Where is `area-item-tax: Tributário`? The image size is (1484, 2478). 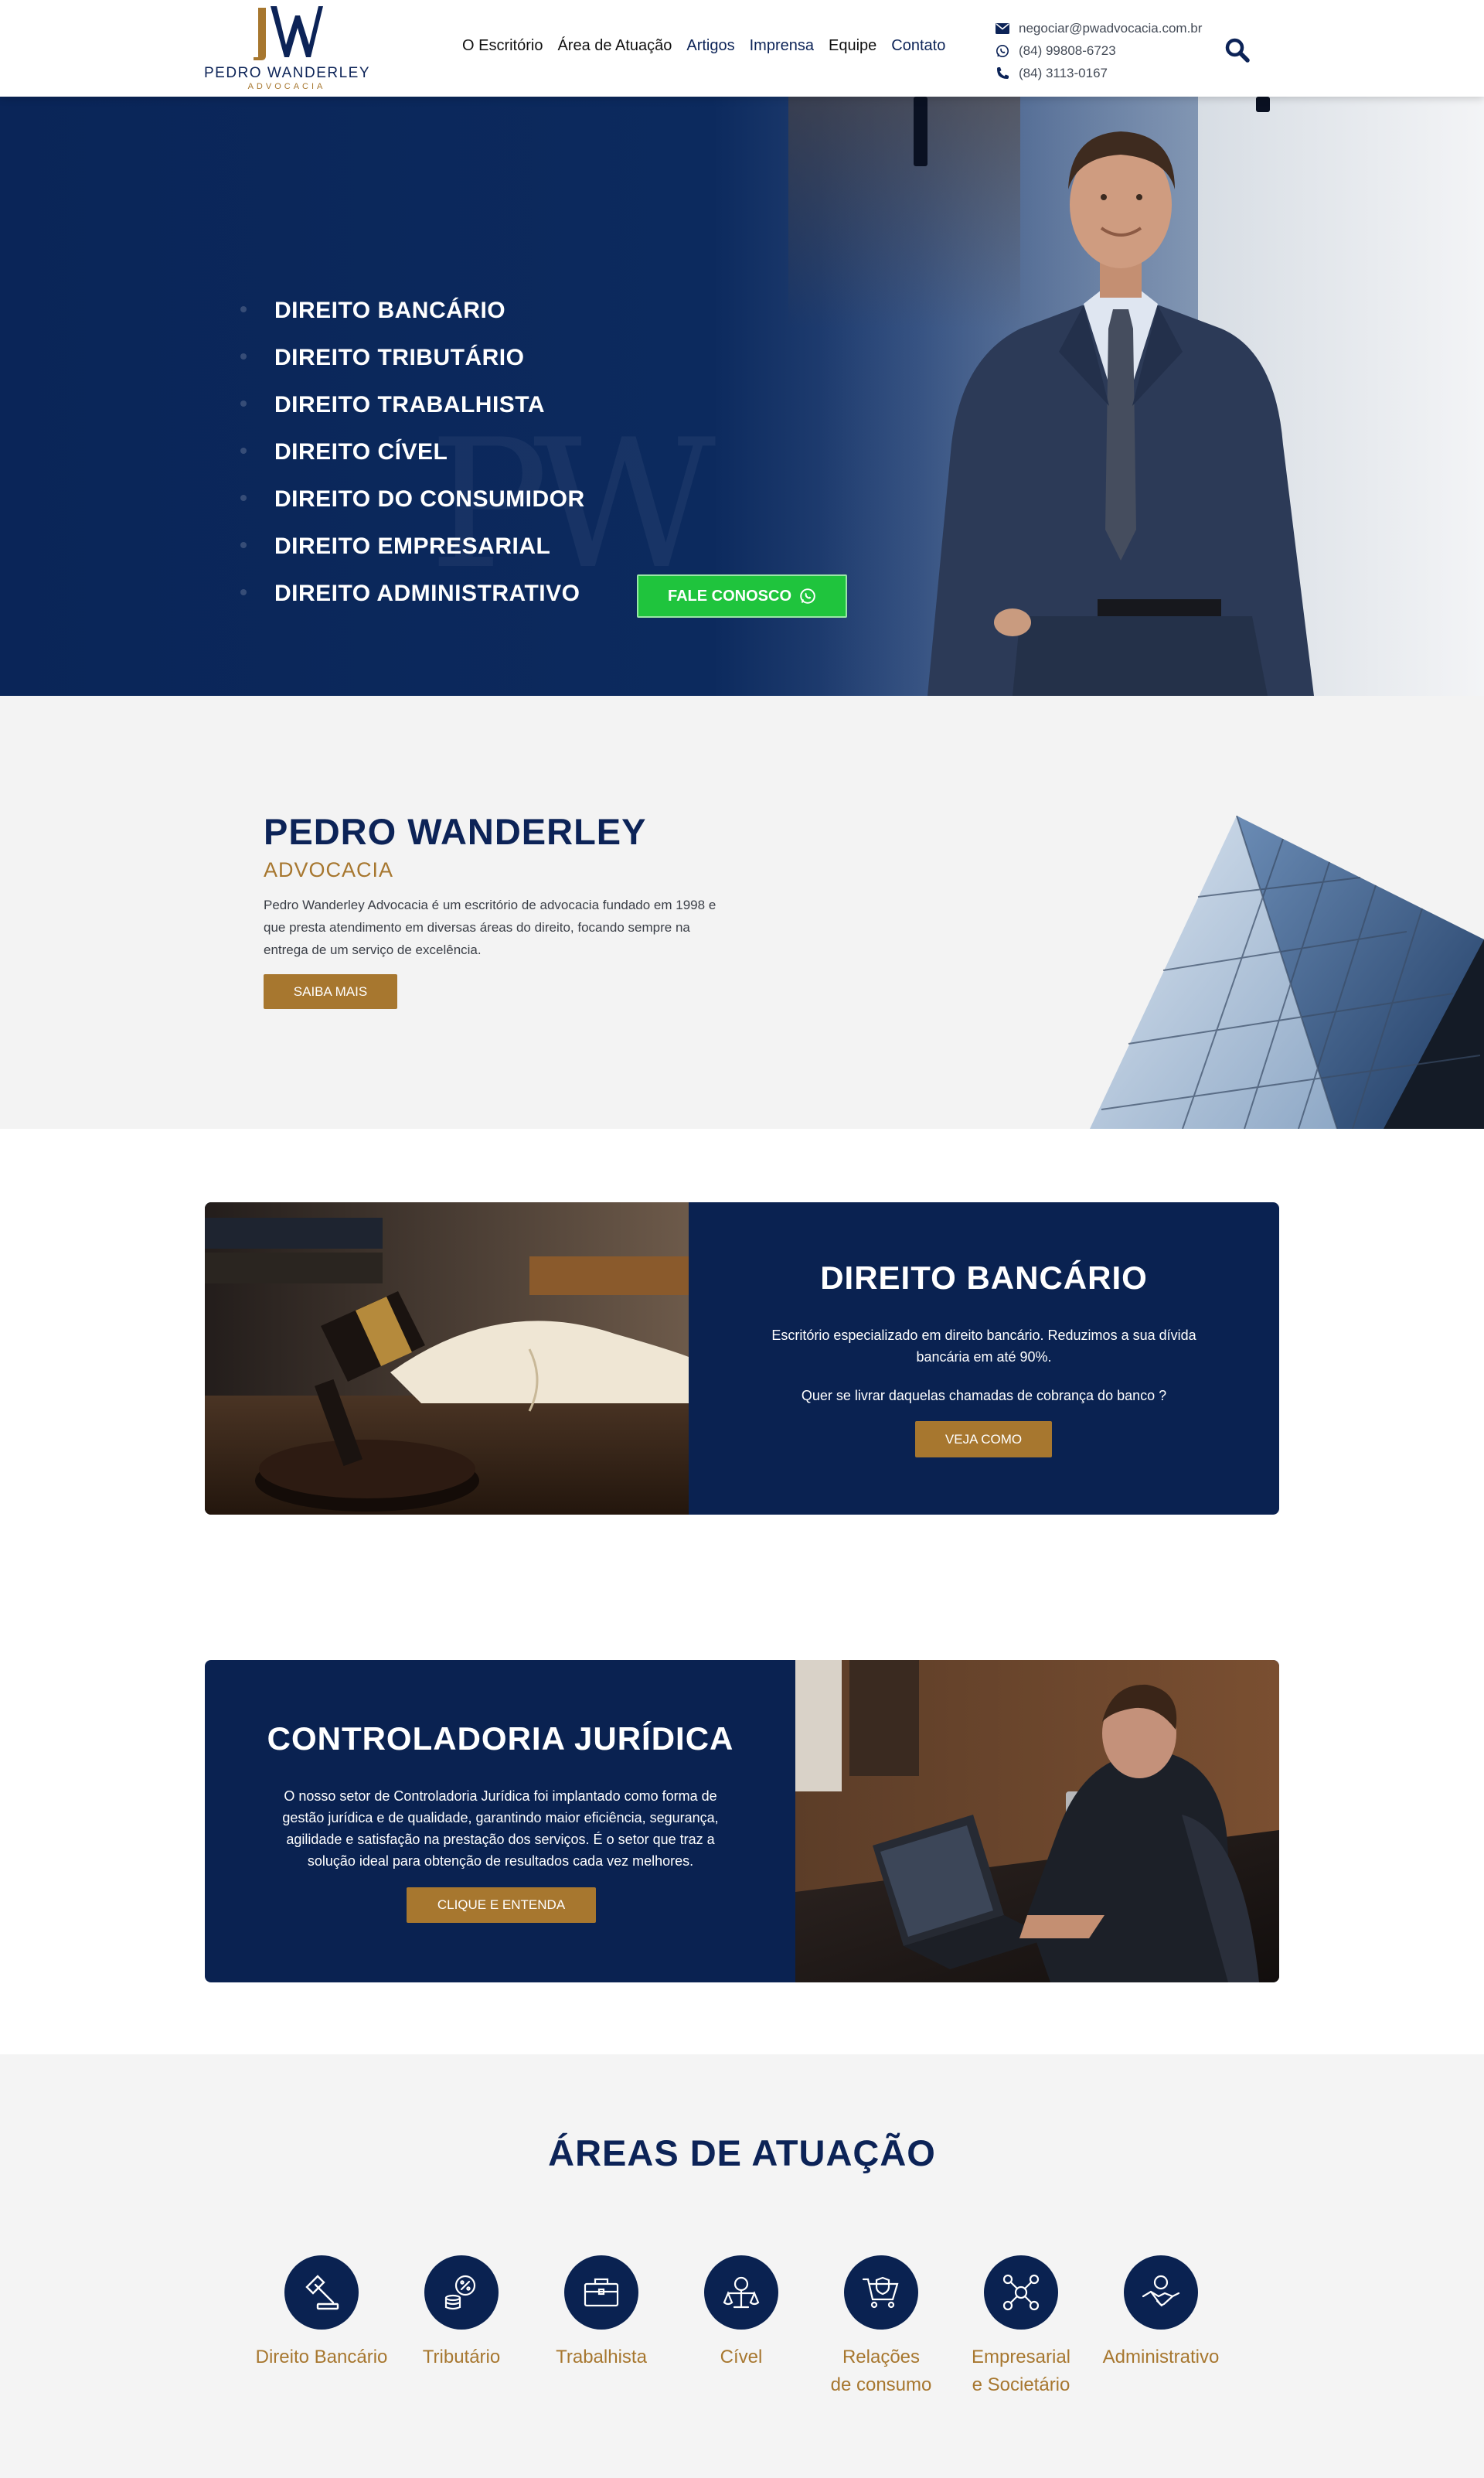 area-item-tax: Tributário is located at coordinates (461, 2313).